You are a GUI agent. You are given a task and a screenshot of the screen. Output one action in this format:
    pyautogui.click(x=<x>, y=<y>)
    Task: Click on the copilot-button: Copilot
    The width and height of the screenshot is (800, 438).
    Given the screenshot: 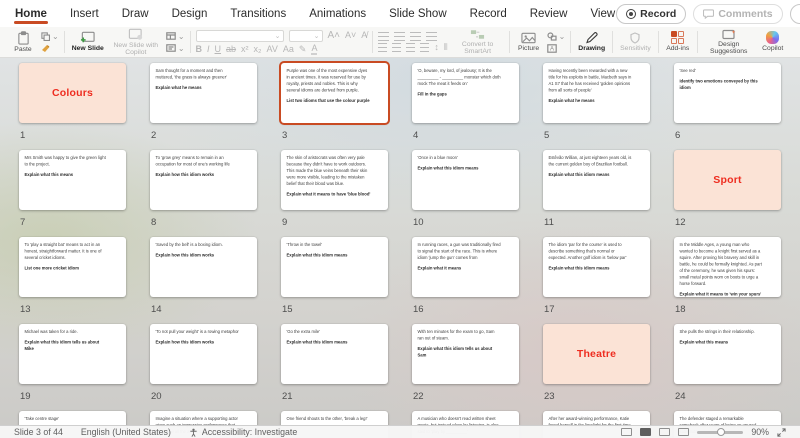 What is the action you would take?
    pyautogui.click(x=773, y=41)
    